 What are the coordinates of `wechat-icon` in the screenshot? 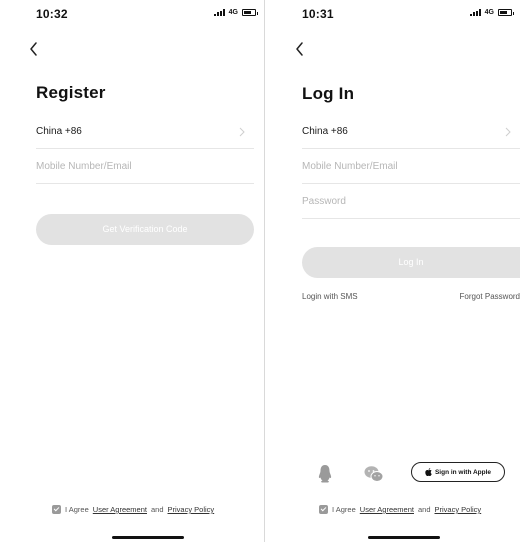 It's located at (374, 474).